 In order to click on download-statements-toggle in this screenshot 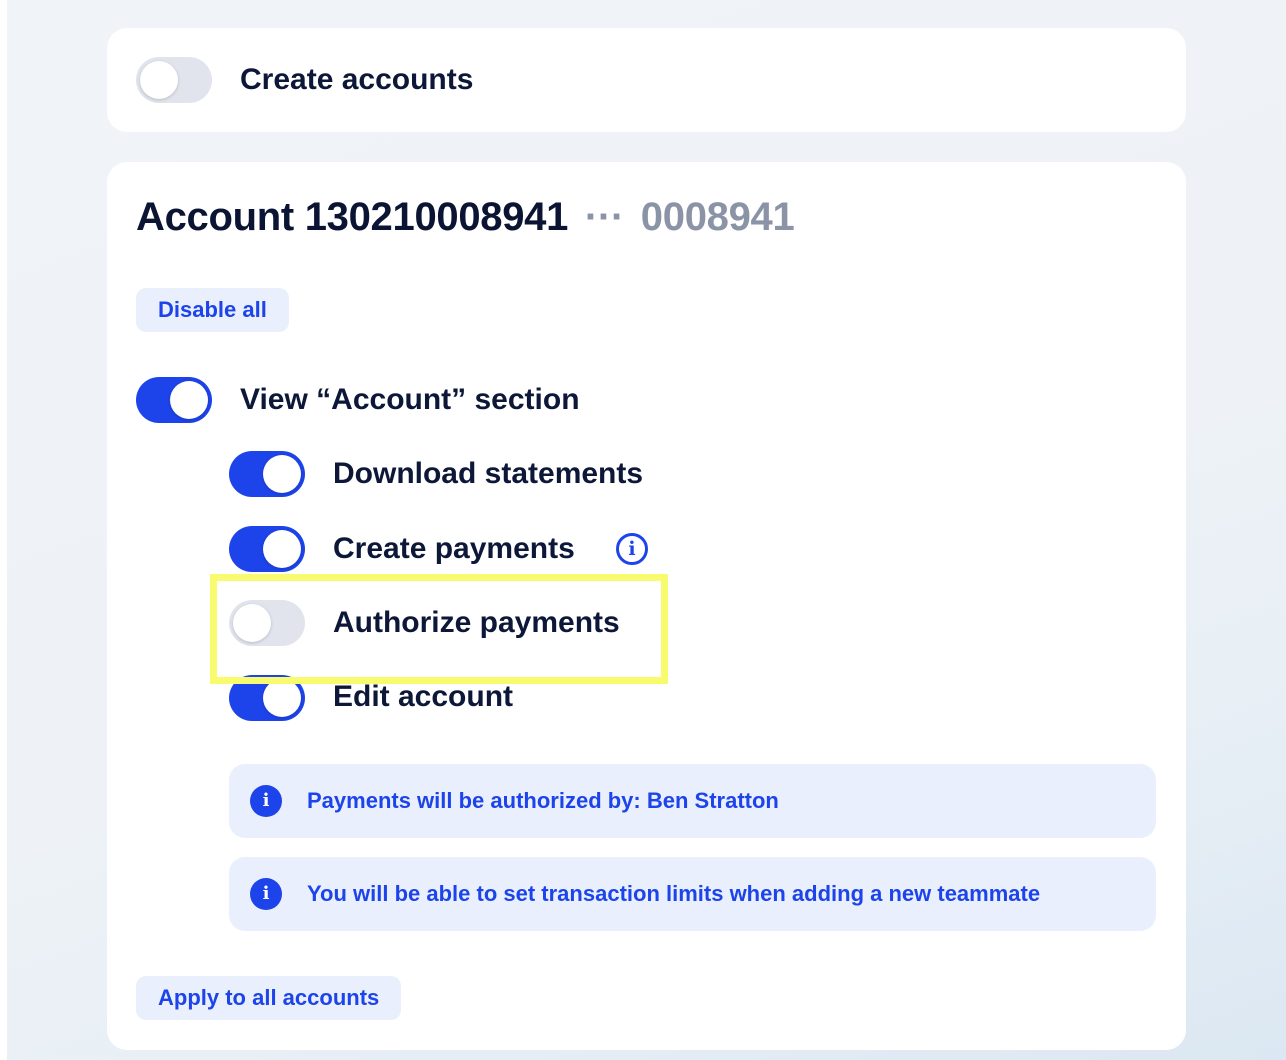, I will do `click(267, 474)`.